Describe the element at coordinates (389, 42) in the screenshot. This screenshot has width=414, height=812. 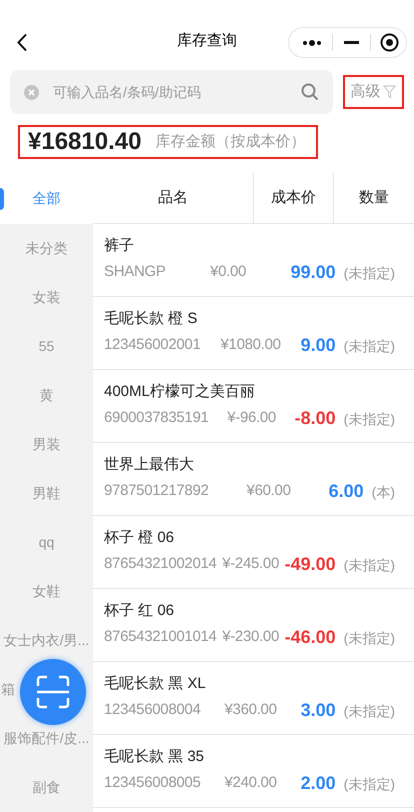
I see `close-icon` at that location.